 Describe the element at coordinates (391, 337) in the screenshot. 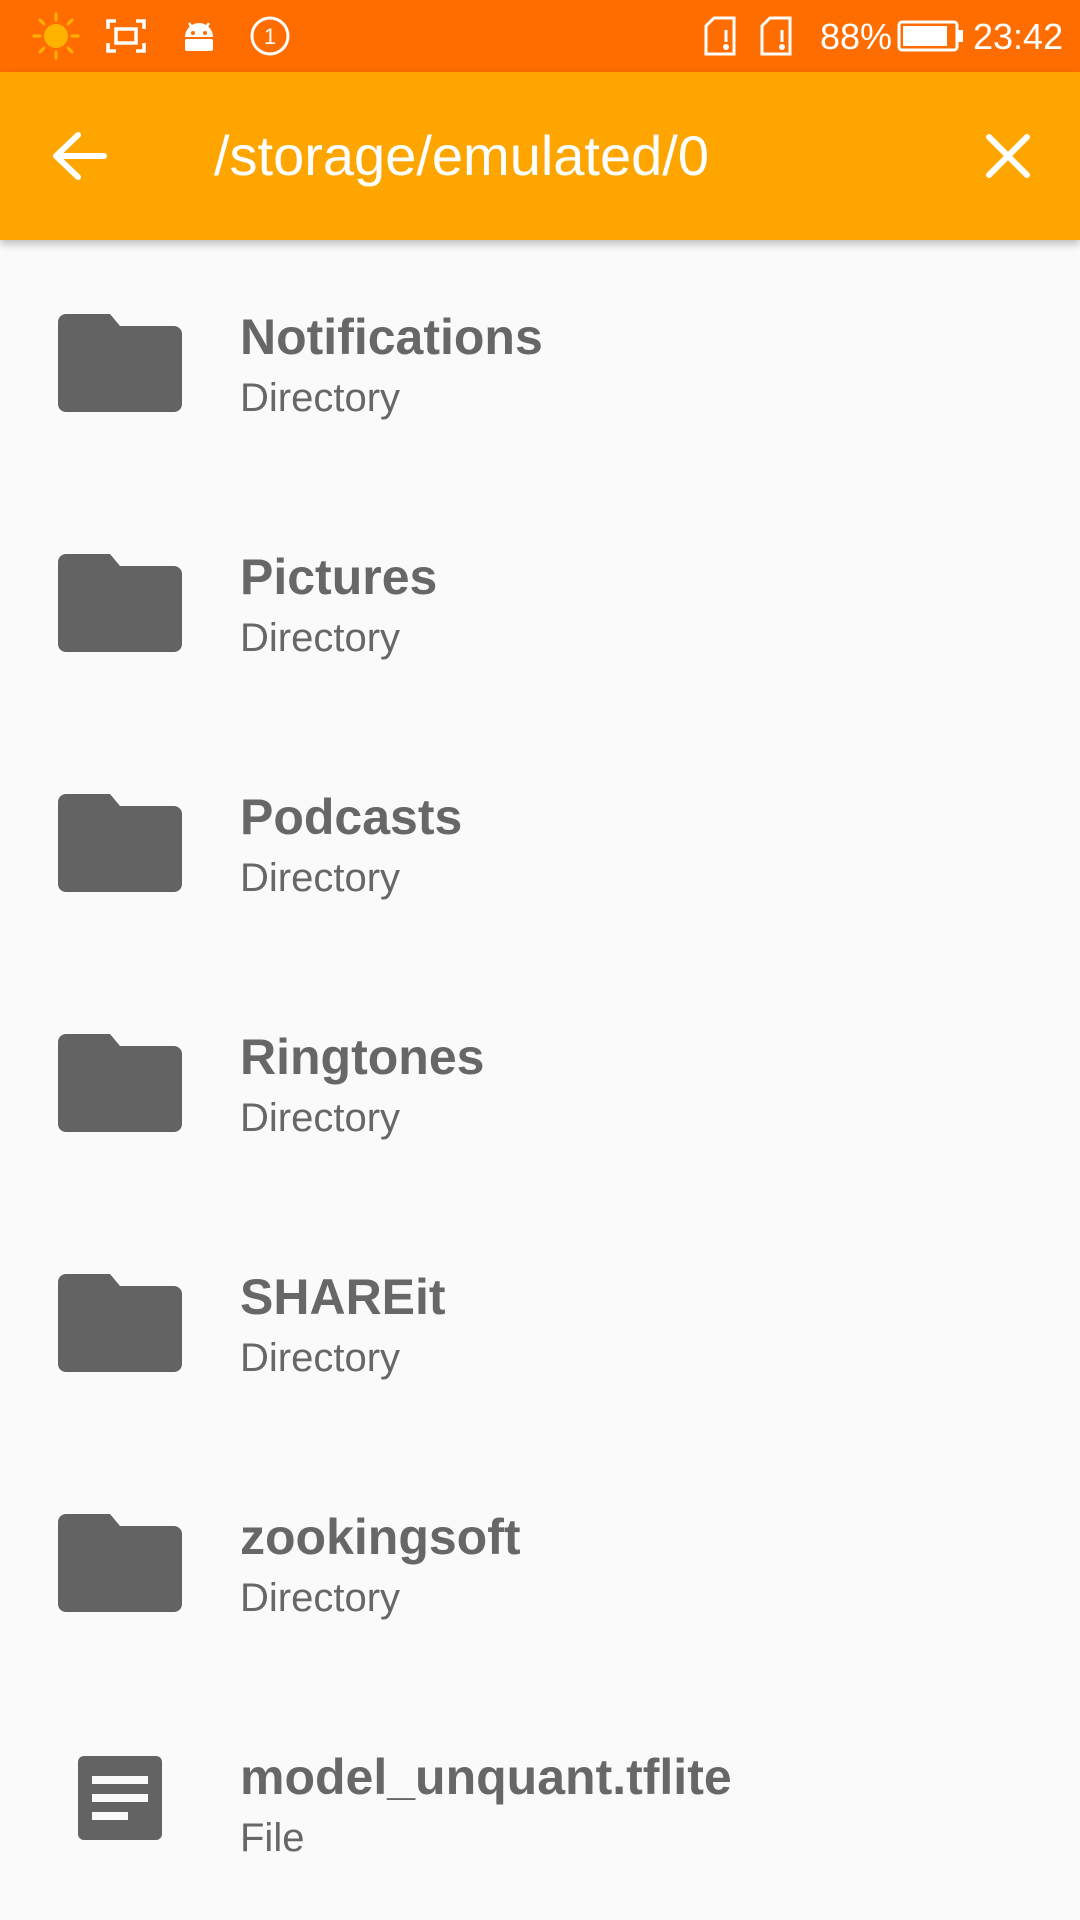

I see `item-name: Notifications` at that location.